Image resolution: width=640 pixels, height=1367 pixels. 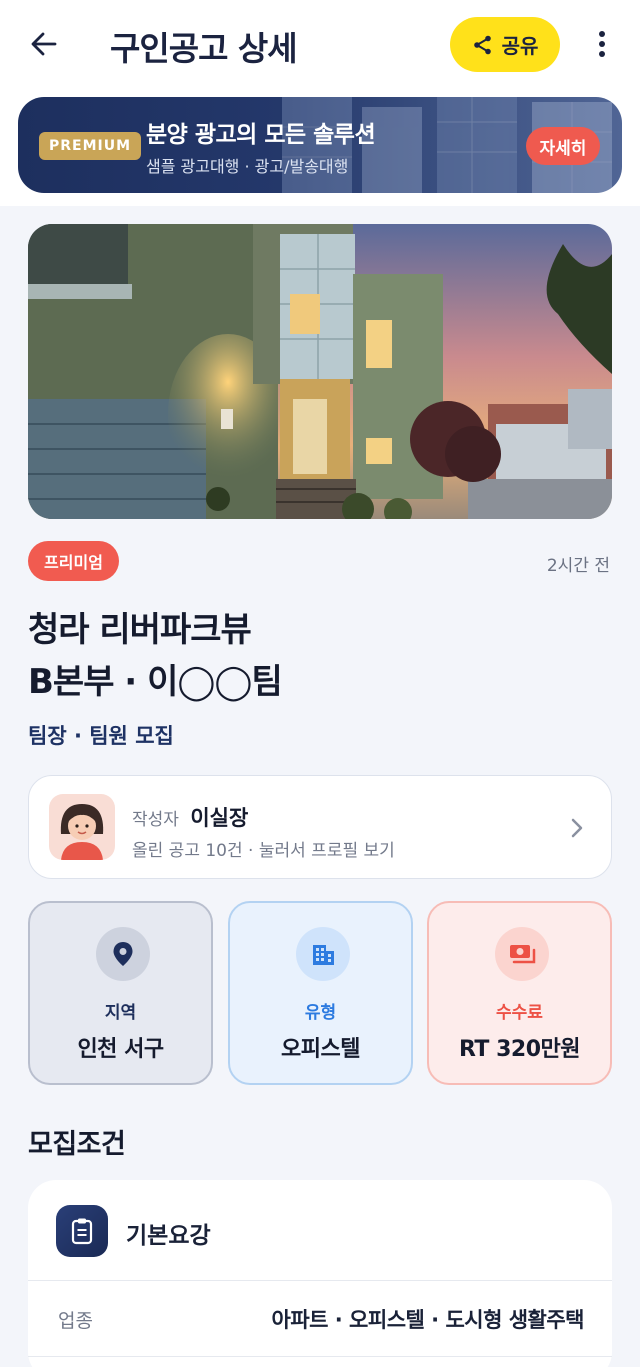 I want to click on premium-badge: 프리미엄, so click(x=73, y=561).